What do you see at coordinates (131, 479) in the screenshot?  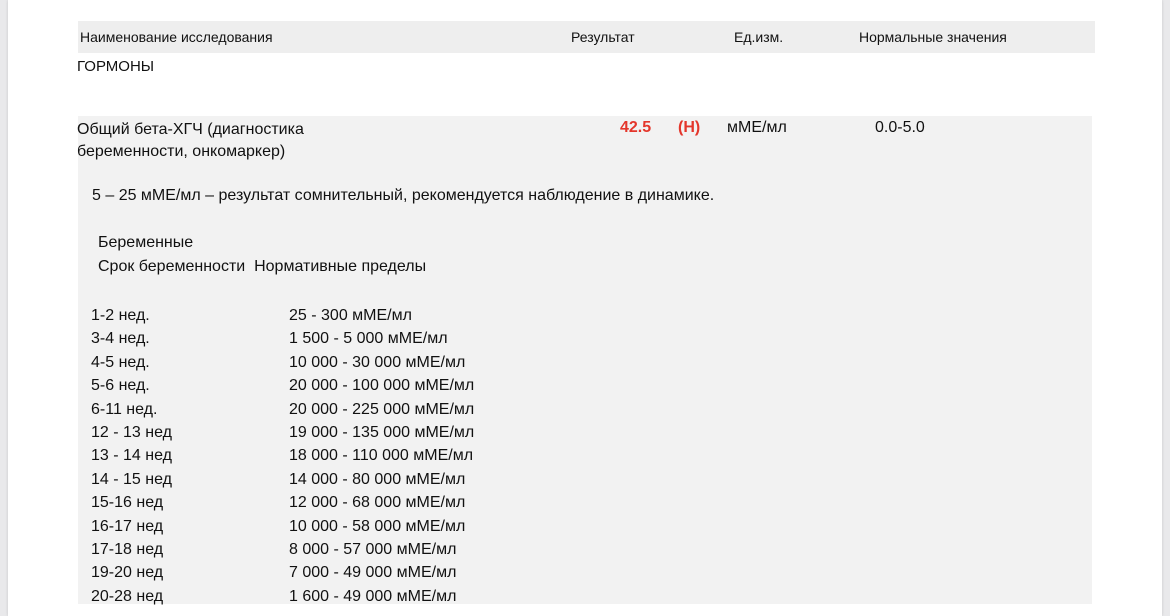 I see `reference-term: 14 - 15 нед` at bounding box center [131, 479].